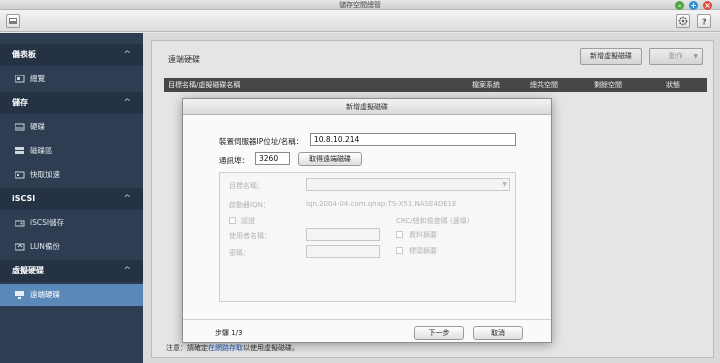 This screenshot has width=720, height=363. I want to click on panel-icon, so click(13, 21).